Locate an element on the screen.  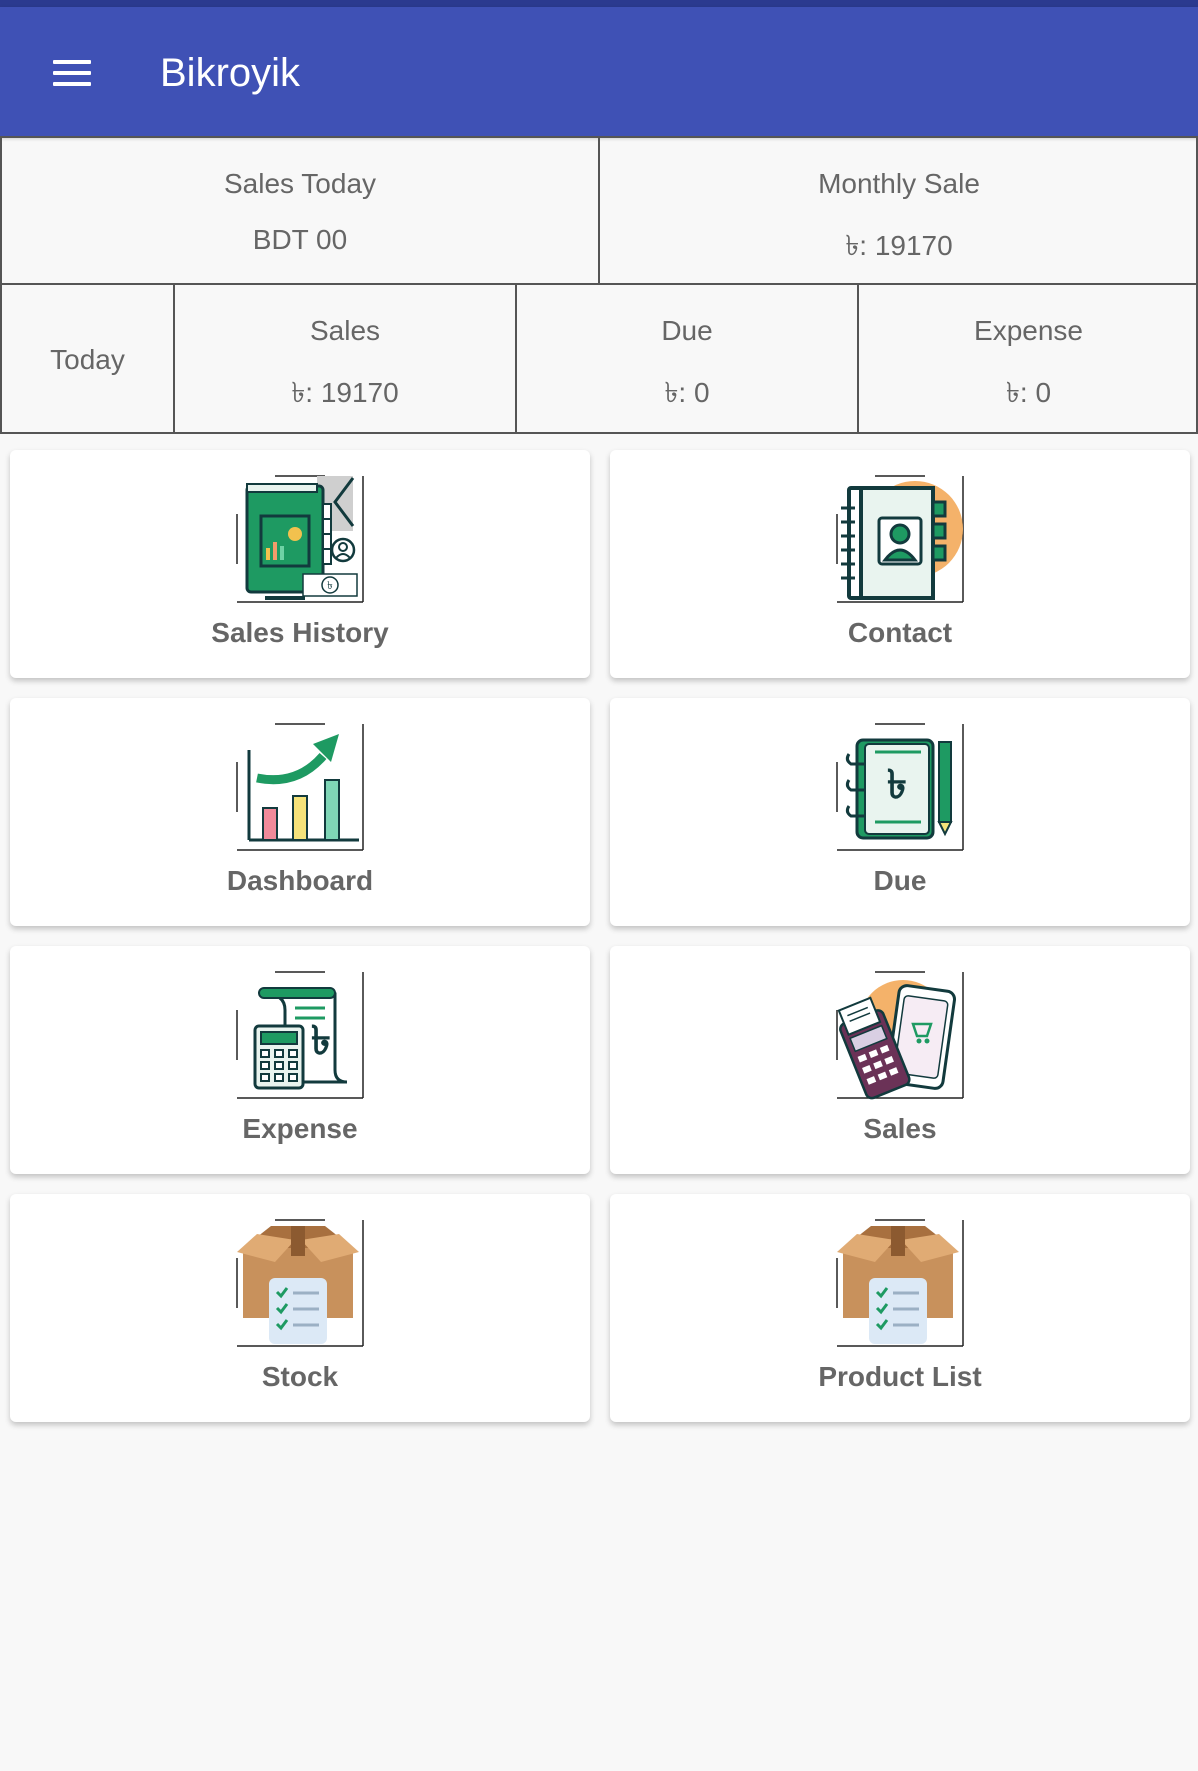
calculator-receipt-icon: ৳ is located at coordinates (300, 1035).